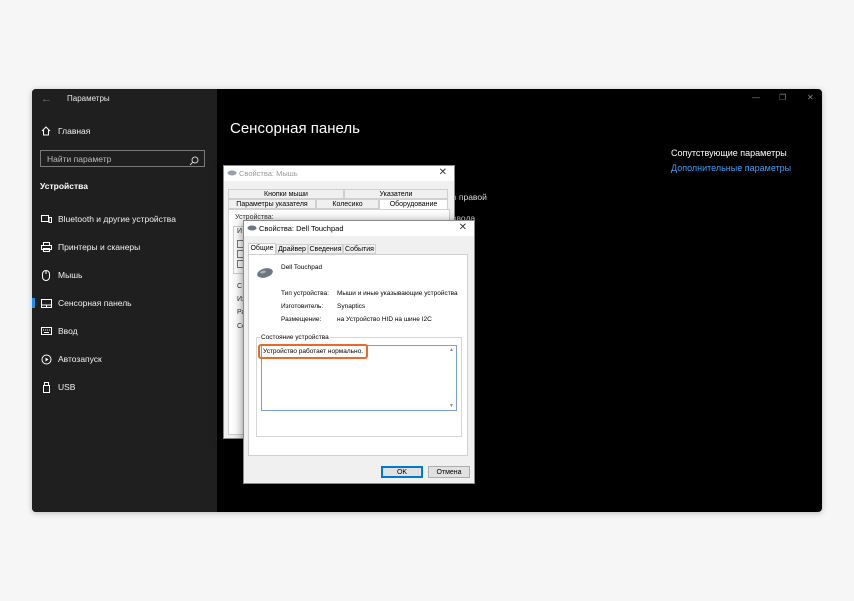 The height and width of the screenshot is (601, 854). I want to click on cancel-button: Отмена, so click(449, 472).